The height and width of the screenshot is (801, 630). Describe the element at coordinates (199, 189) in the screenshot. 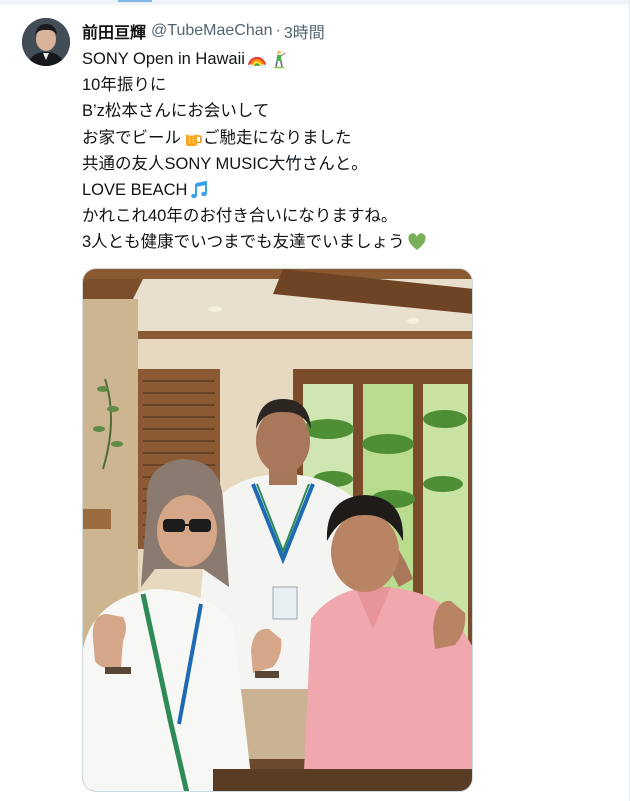

I see `musical-notes-icon` at that location.